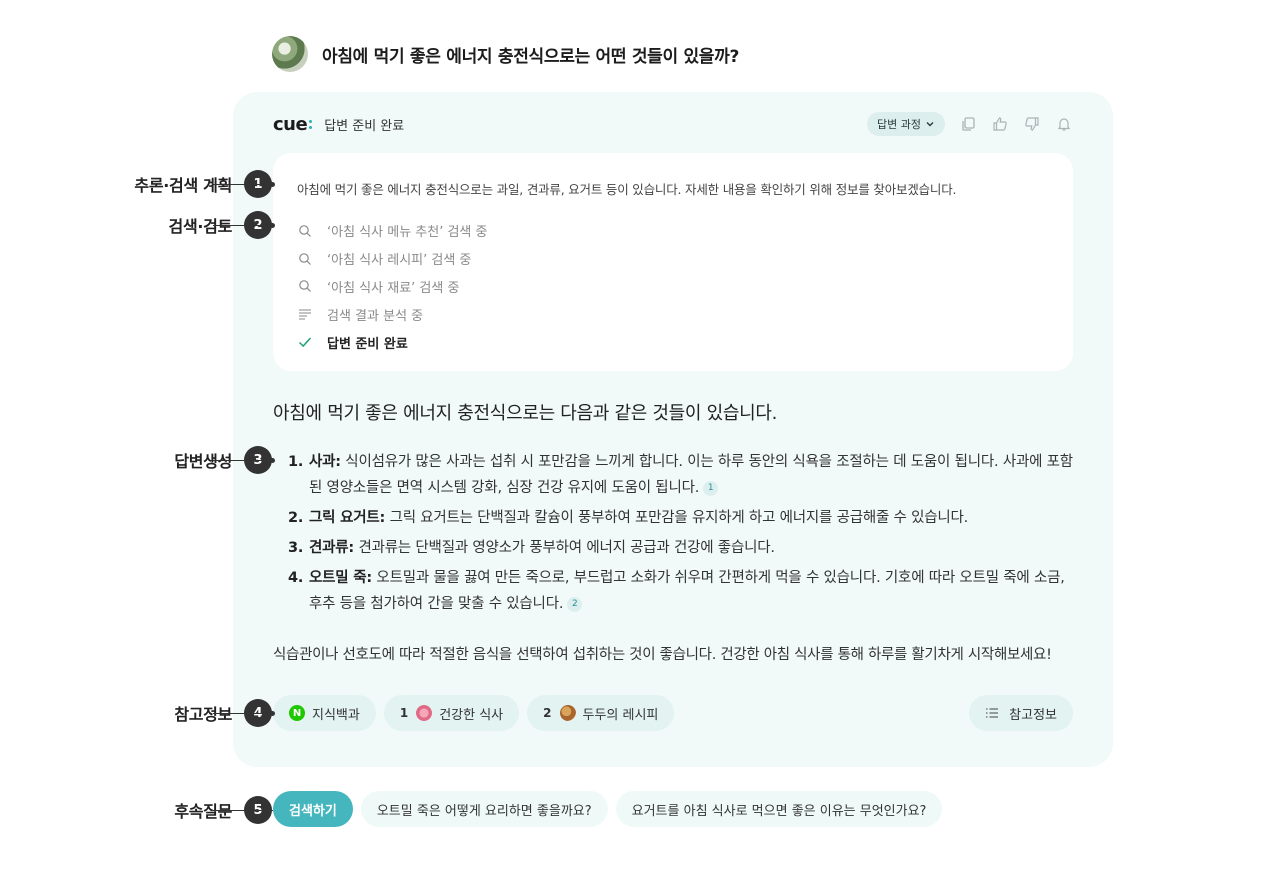 The width and height of the screenshot is (1281, 881). Describe the element at coordinates (290, 54) in the screenshot. I see `user-avatar` at that location.